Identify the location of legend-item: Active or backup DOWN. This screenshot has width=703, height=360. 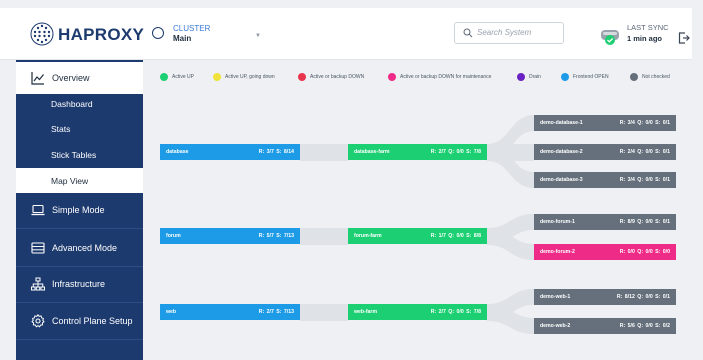
(331, 77).